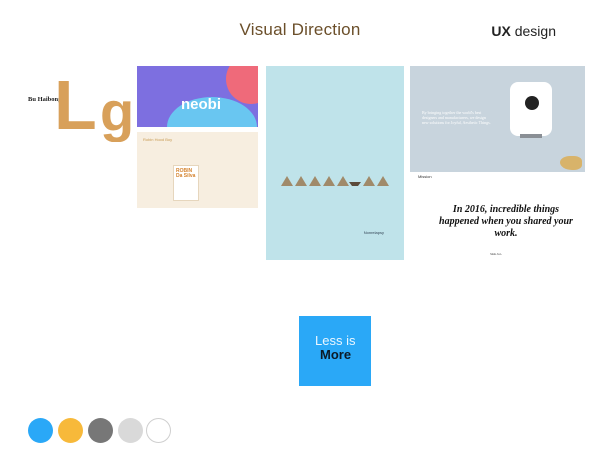  I want to click on paper-plane-illustration, so click(335, 181).